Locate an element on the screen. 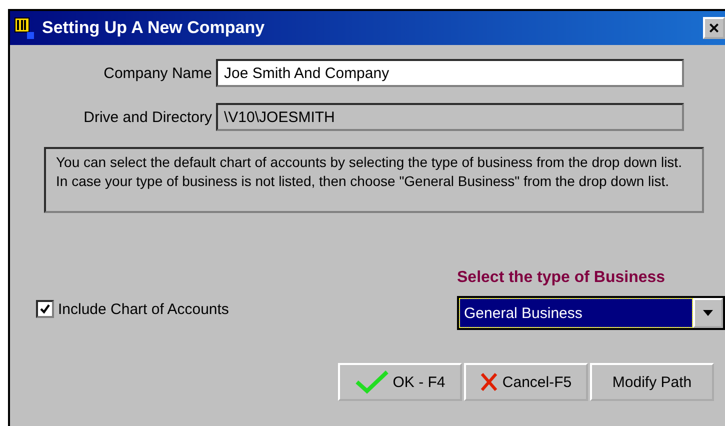 The width and height of the screenshot is (725, 426). info-text: You can select the default chart of accounts by selecting the type of business from the drop down list. In case your type of business is not listed, then choose "General Business" from the drop down list. is located at coordinates (374, 180).